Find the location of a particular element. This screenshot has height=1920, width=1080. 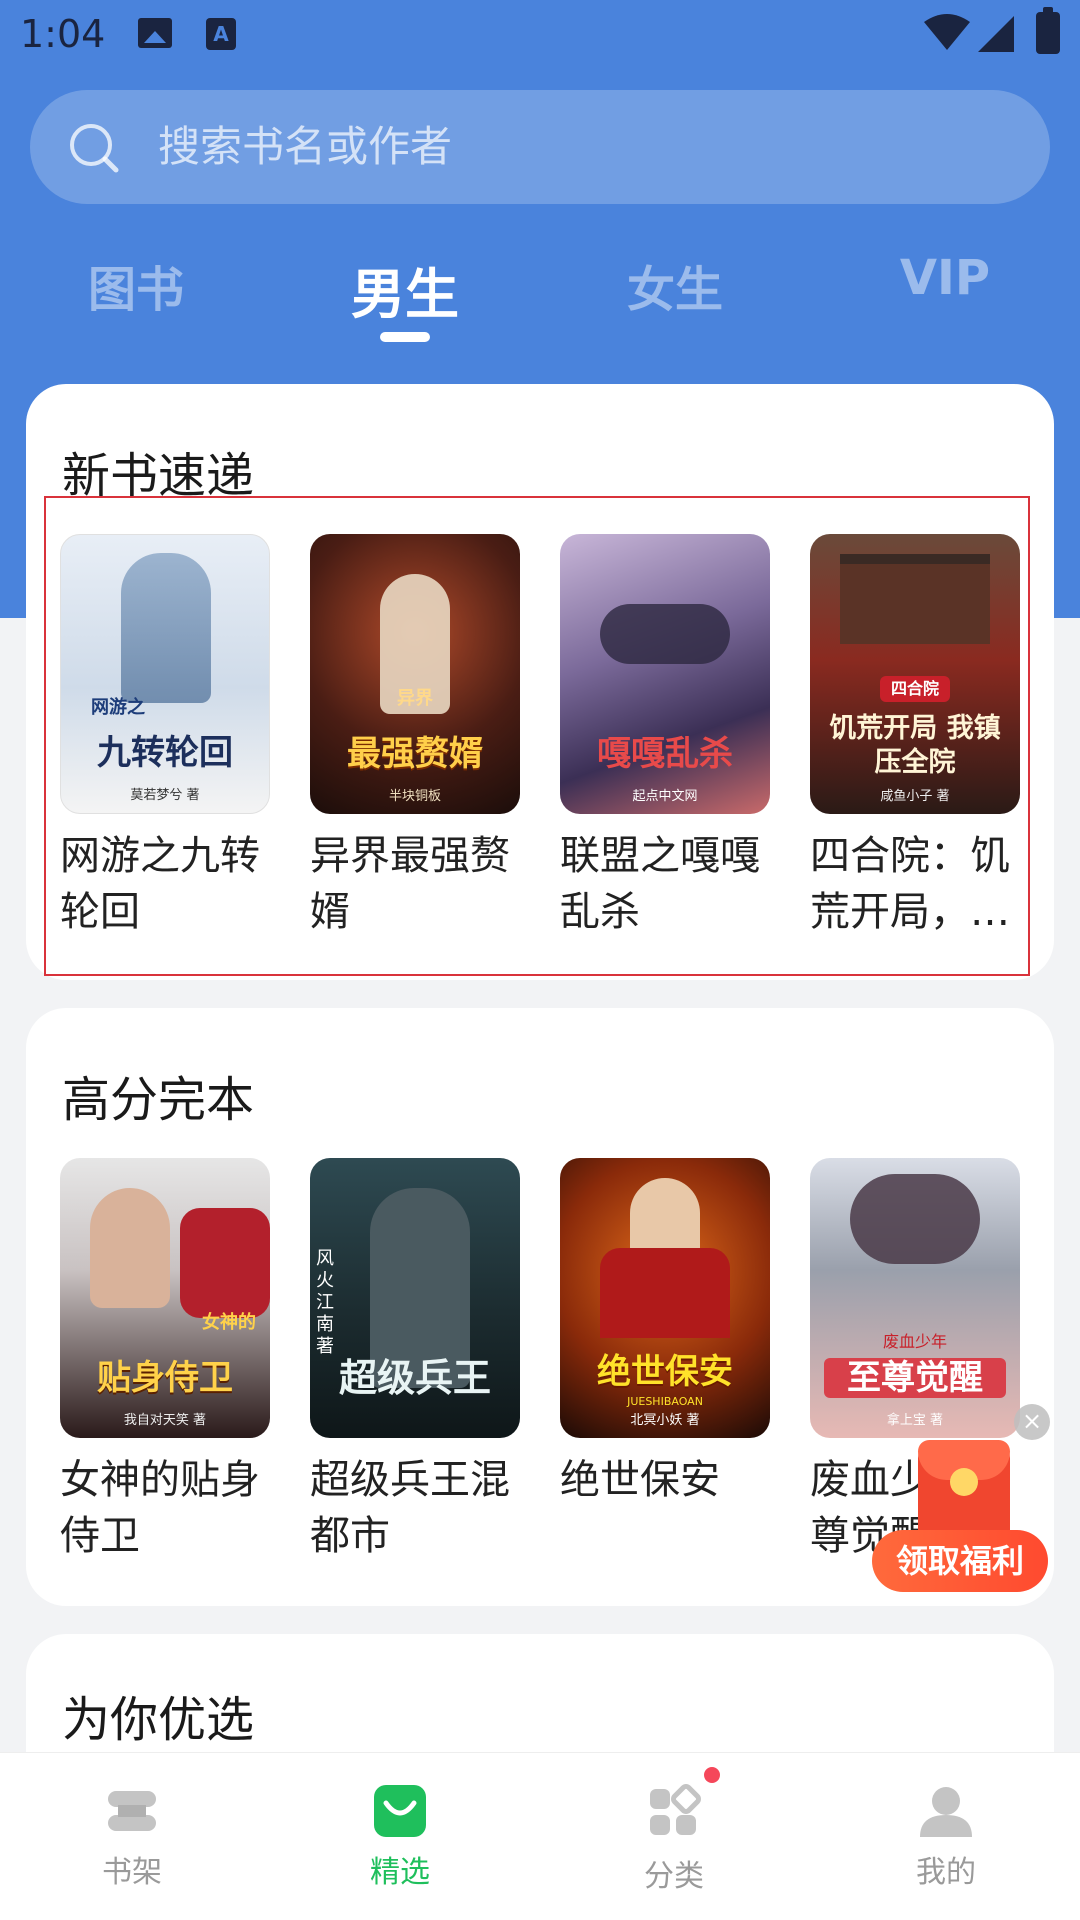

coin-icon is located at coordinates (964, 1482).